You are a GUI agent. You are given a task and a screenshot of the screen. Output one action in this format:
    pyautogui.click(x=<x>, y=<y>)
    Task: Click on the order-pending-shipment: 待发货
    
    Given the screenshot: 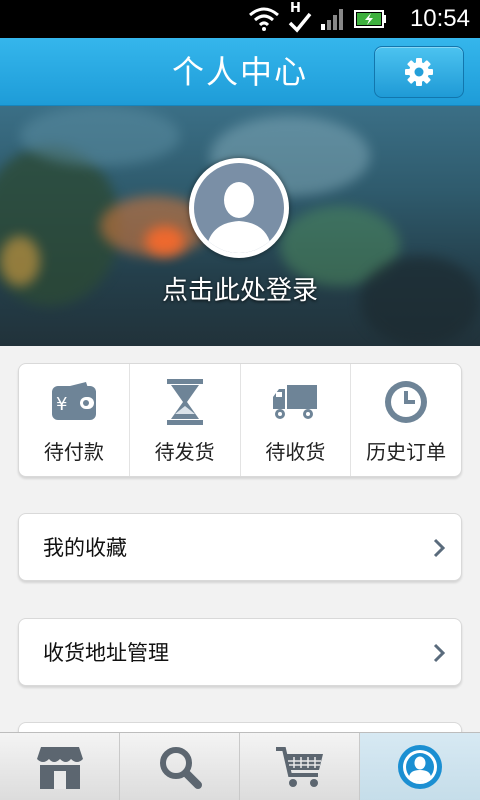 What is the action you would take?
    pyautogui.click(x=185, y=420)
    